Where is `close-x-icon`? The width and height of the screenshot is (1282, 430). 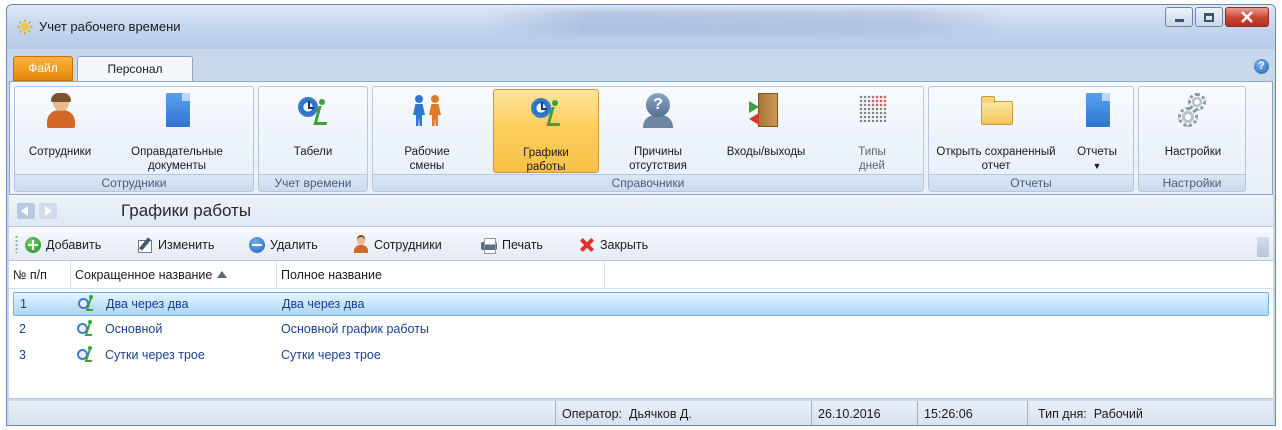 close-x-icon is located at coordinates (587, 245).